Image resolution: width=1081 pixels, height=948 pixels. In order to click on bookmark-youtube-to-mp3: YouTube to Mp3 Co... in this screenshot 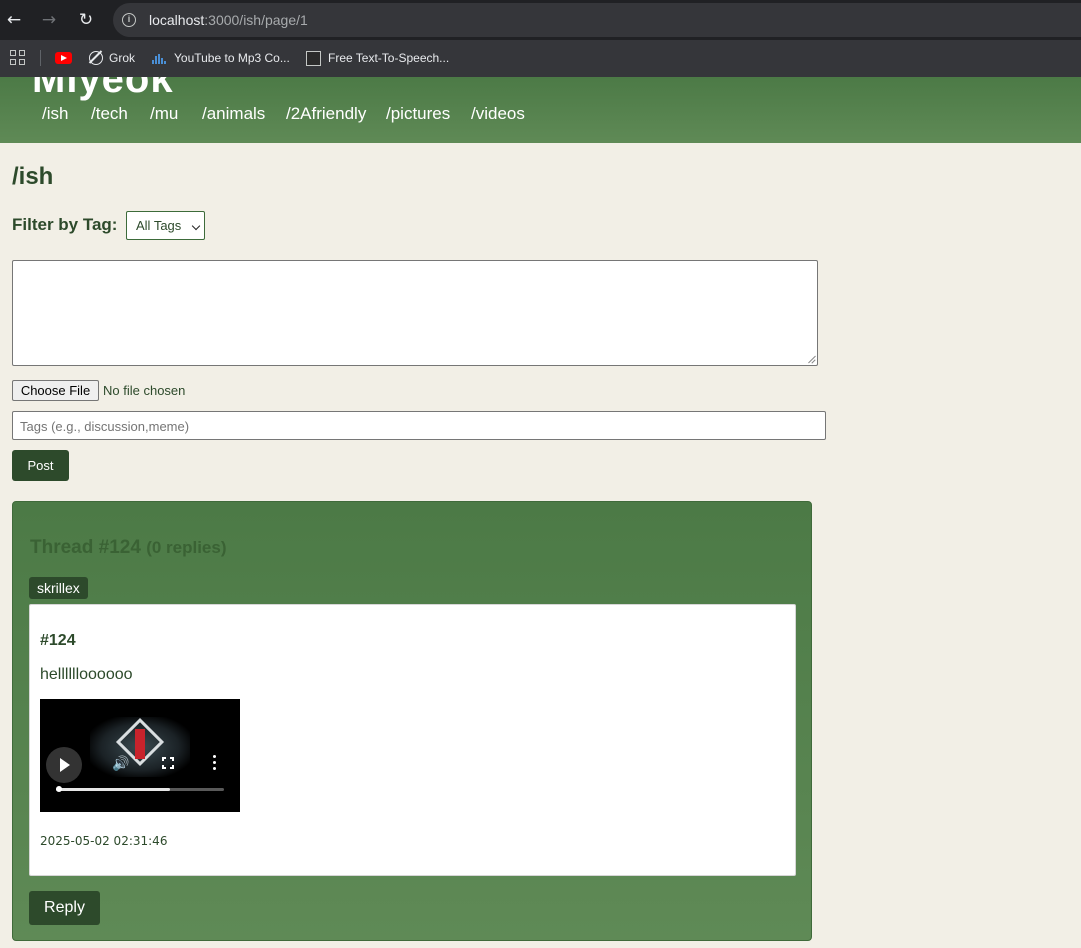, I will do `click(232, 58)`.